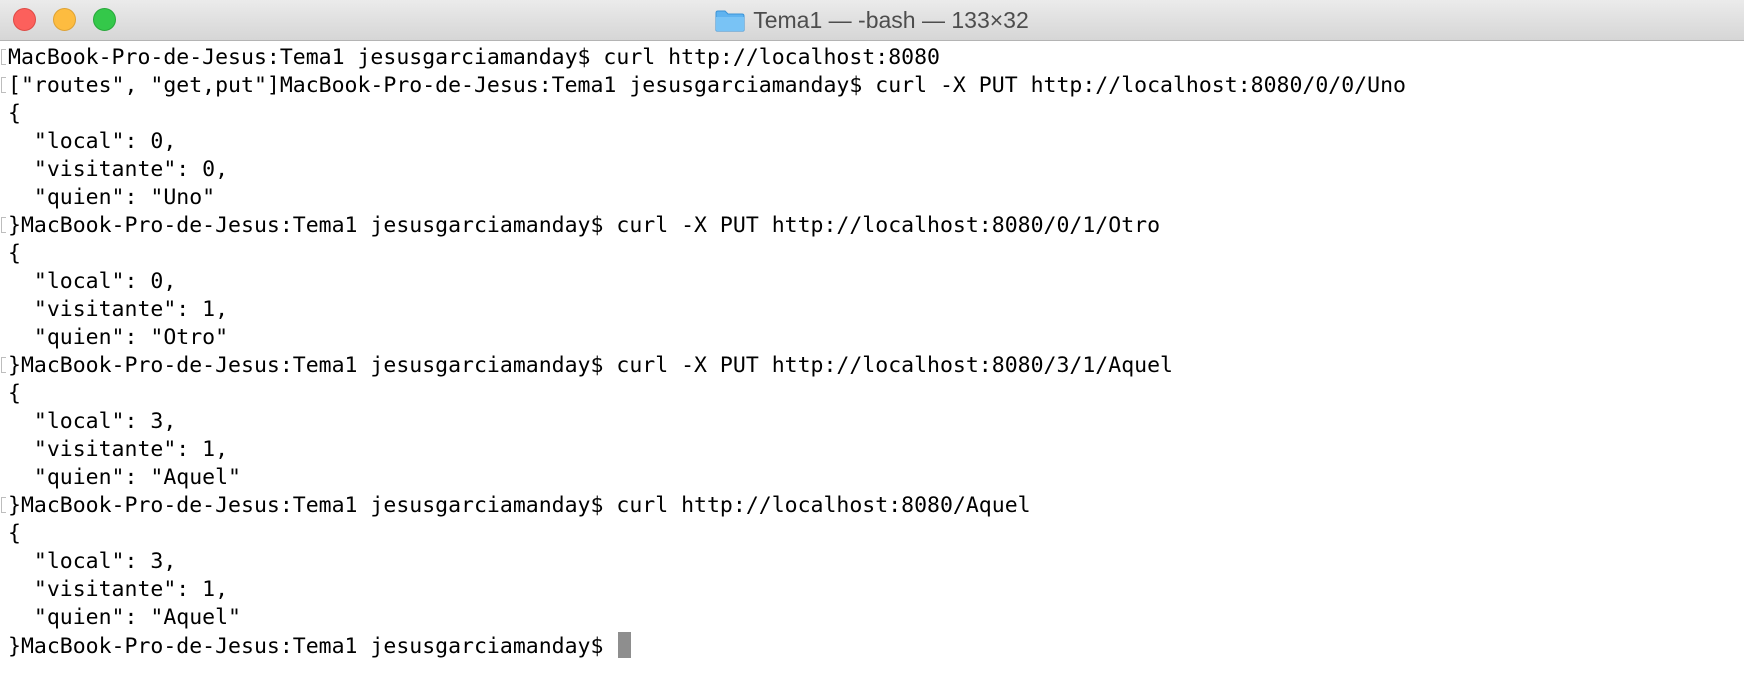  I want to click on folder-icon, so click(730, 21).